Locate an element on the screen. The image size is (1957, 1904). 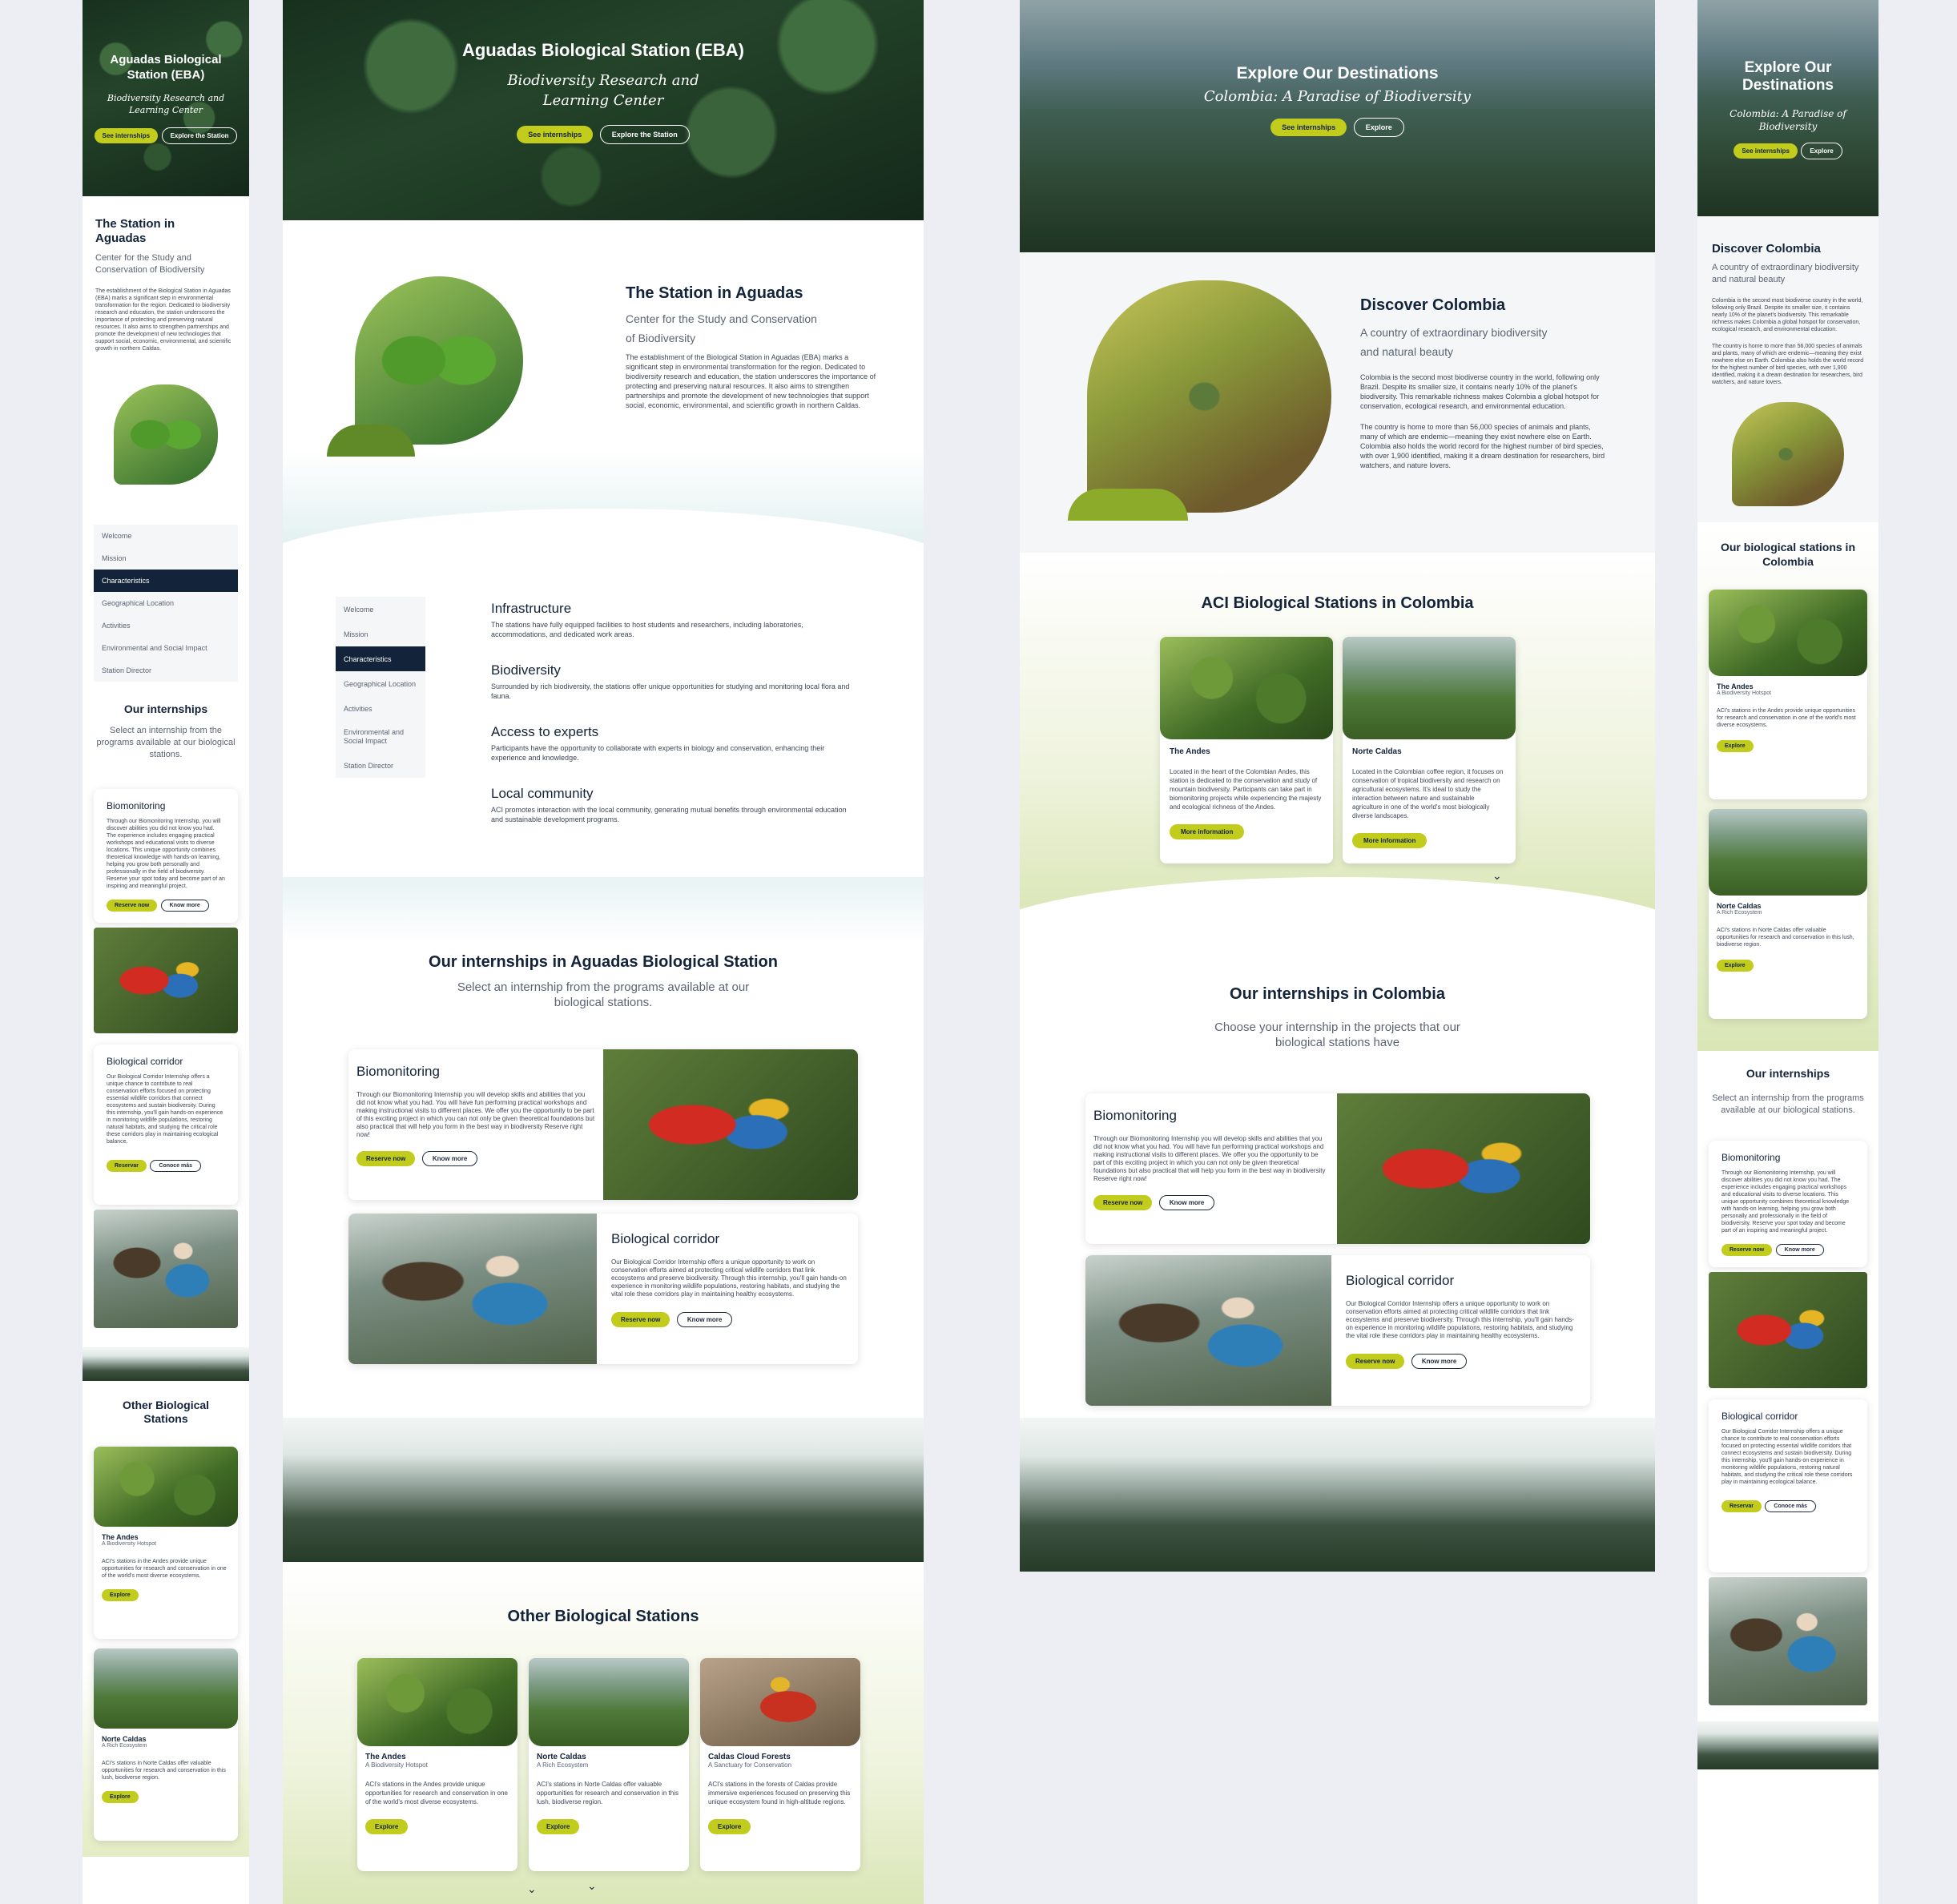
aci-title: ACI Biological Stations in Colombia is located at coordinates (1337, 603).